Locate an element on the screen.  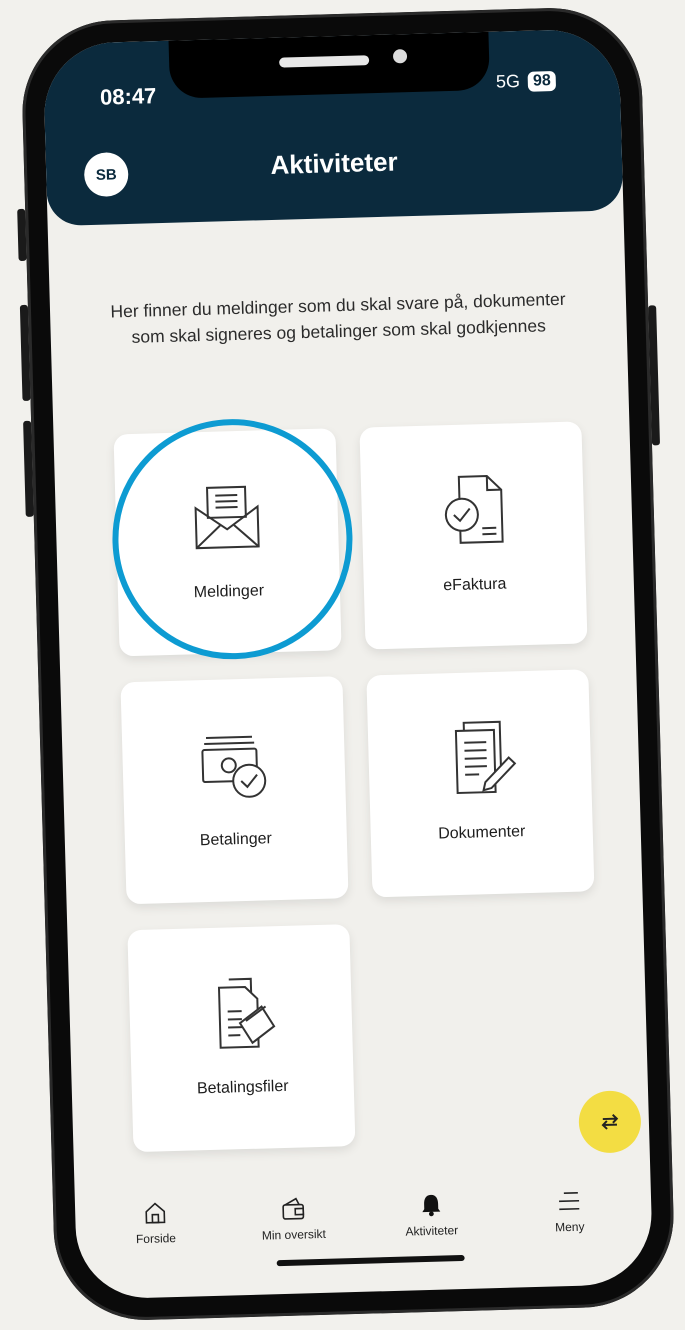
front-camera is located at coordinates (400, 56).